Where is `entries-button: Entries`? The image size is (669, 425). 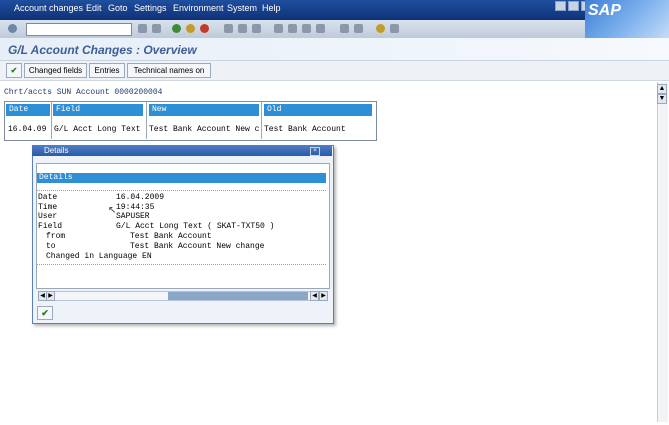
entries-button: Entries is located at coordinates (107, 70).